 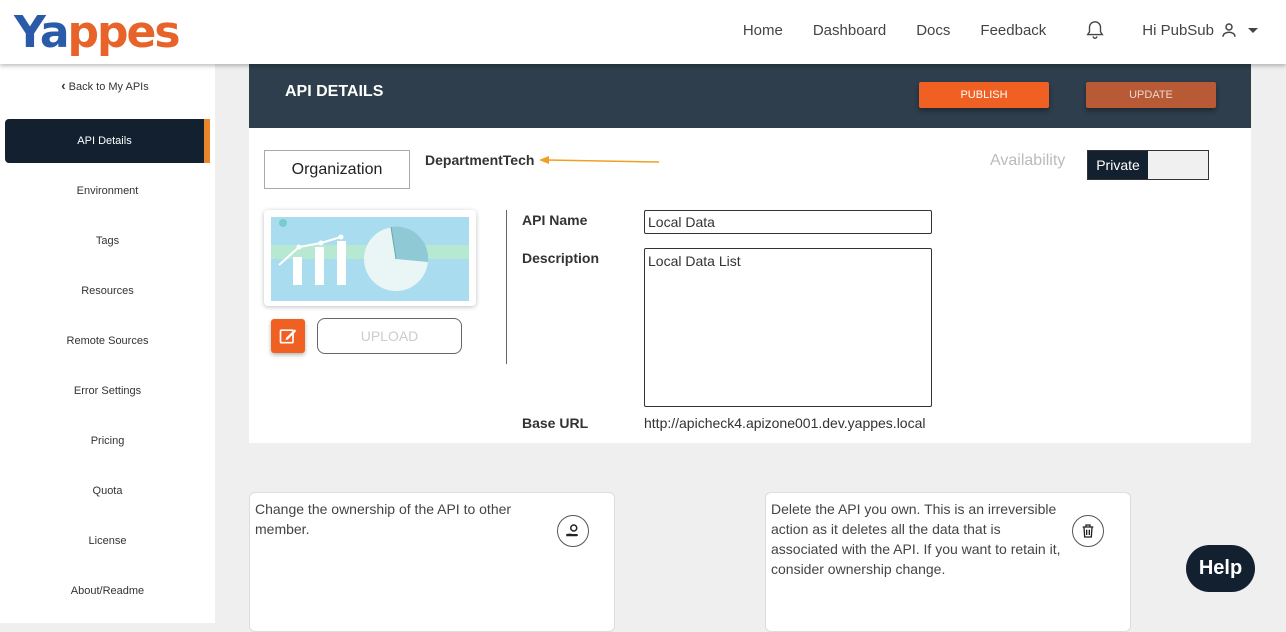 What do you see at coordinates (1220, 568) in the screenshot?
I see `help-button: Help` at bounding box center [1220, 568].